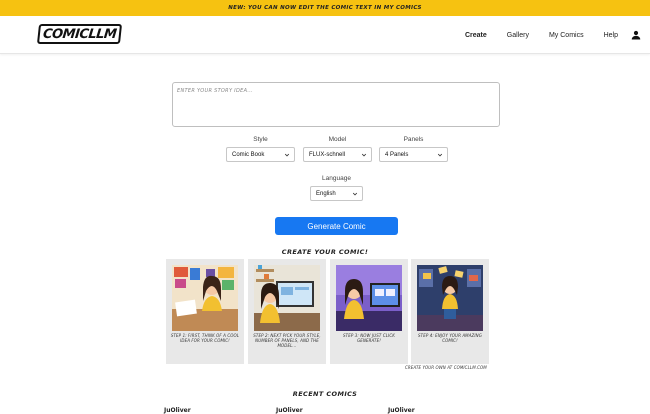 This screenshot has height=414, width=650. Describe the element at coordinates (336, 226) in the screenshot. I see `generate-comic-button: Generate Comic` at that location.